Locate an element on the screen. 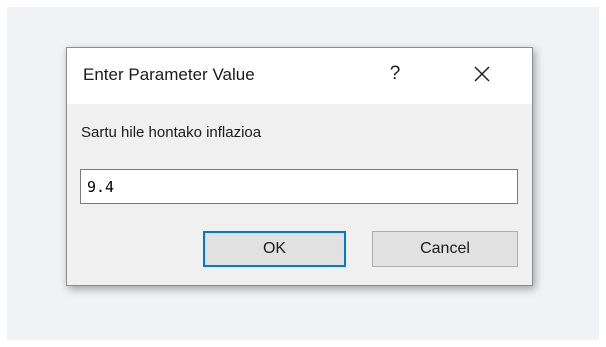 This screenshot has height=347, width=606. cancel-button: Cancel is located at coordinates (445, 249).